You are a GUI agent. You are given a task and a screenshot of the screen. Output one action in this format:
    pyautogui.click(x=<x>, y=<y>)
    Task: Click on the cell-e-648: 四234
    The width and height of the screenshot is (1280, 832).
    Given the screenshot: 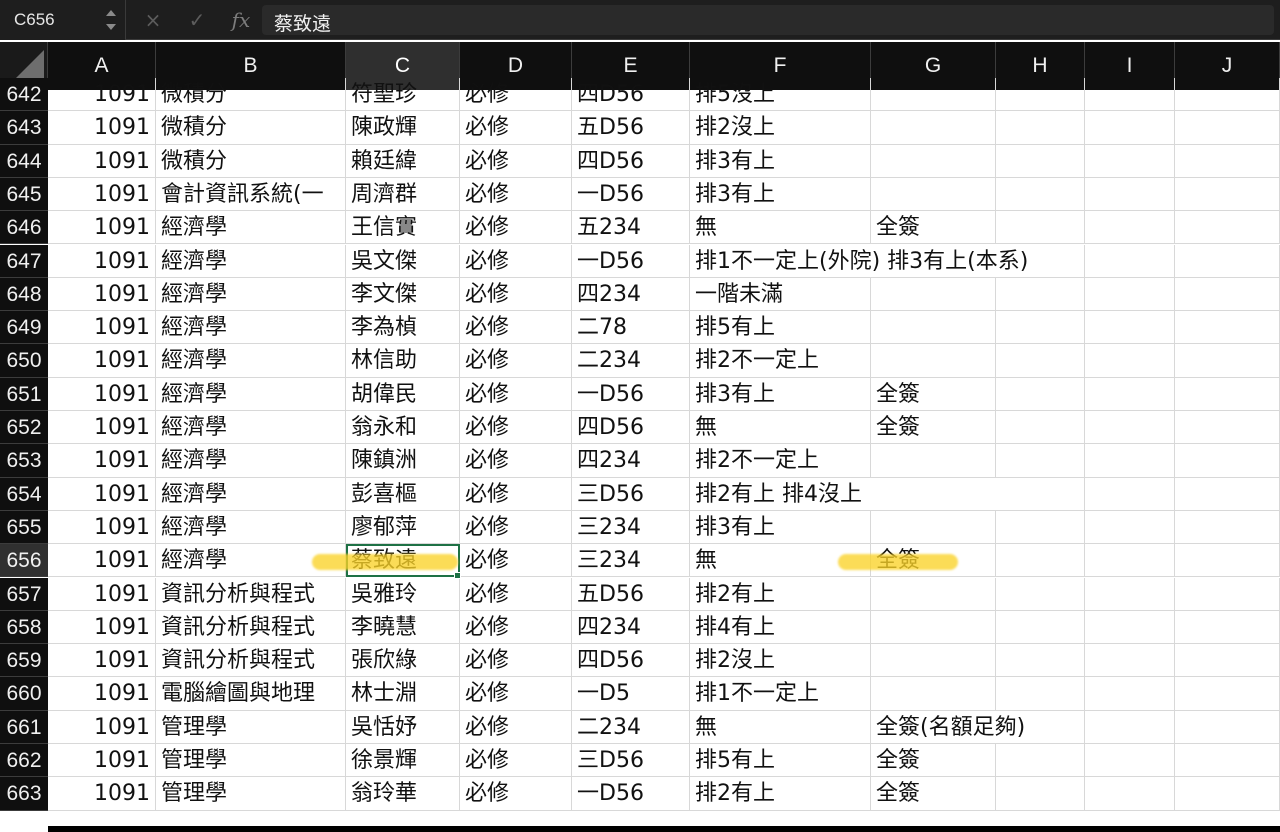 What is the action you would take?
    pyautogui.click(x=631, y=294)
    